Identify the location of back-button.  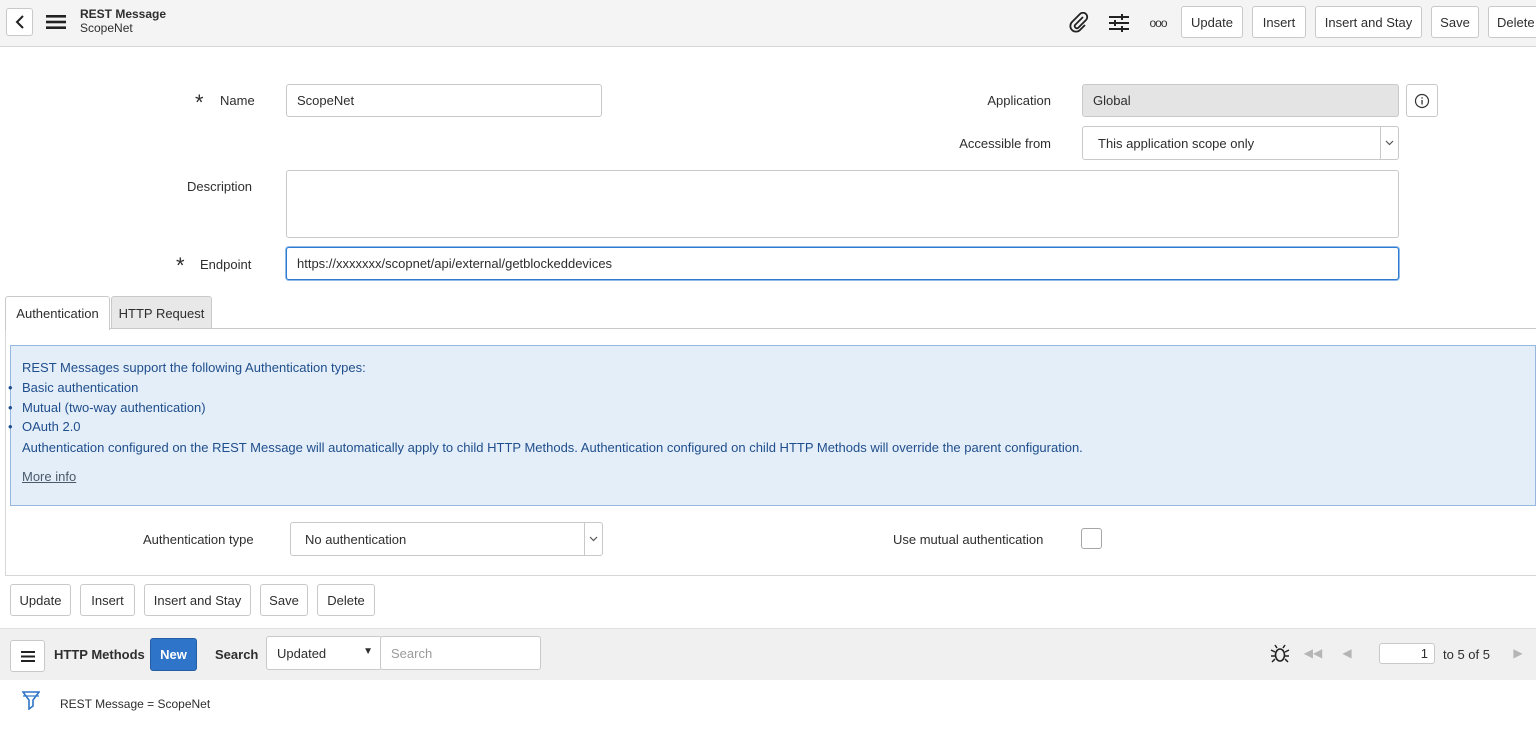
(19, 22).